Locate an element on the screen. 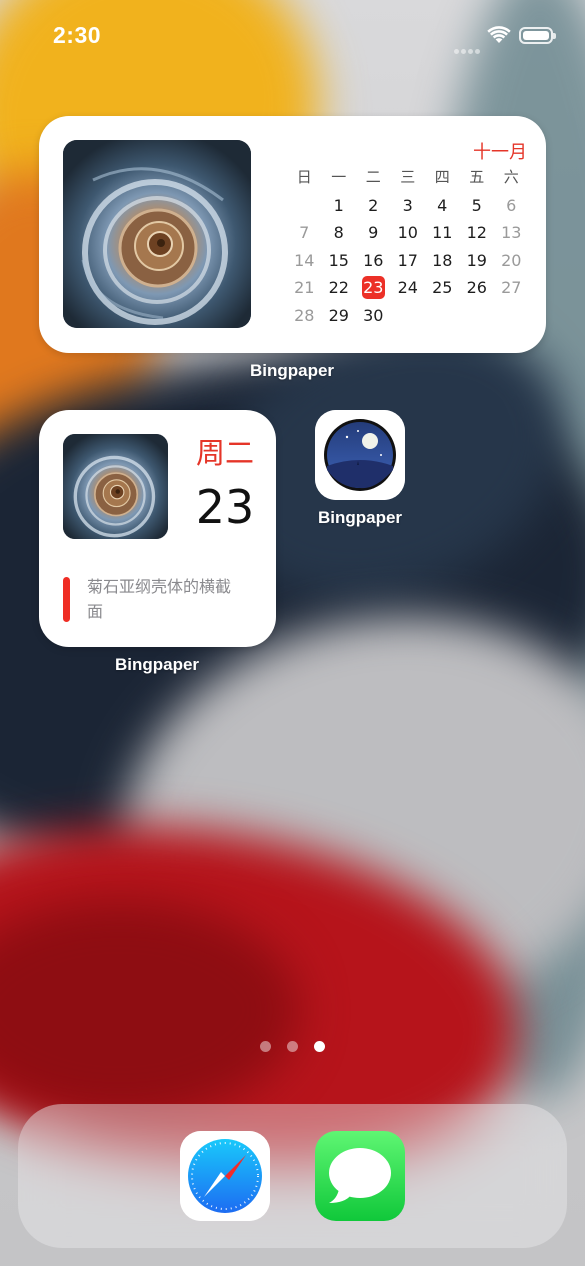 This screenshot has width=585, height=1266. app-label-bingpaper: Bingpaper is located at coordinates (360, 517).